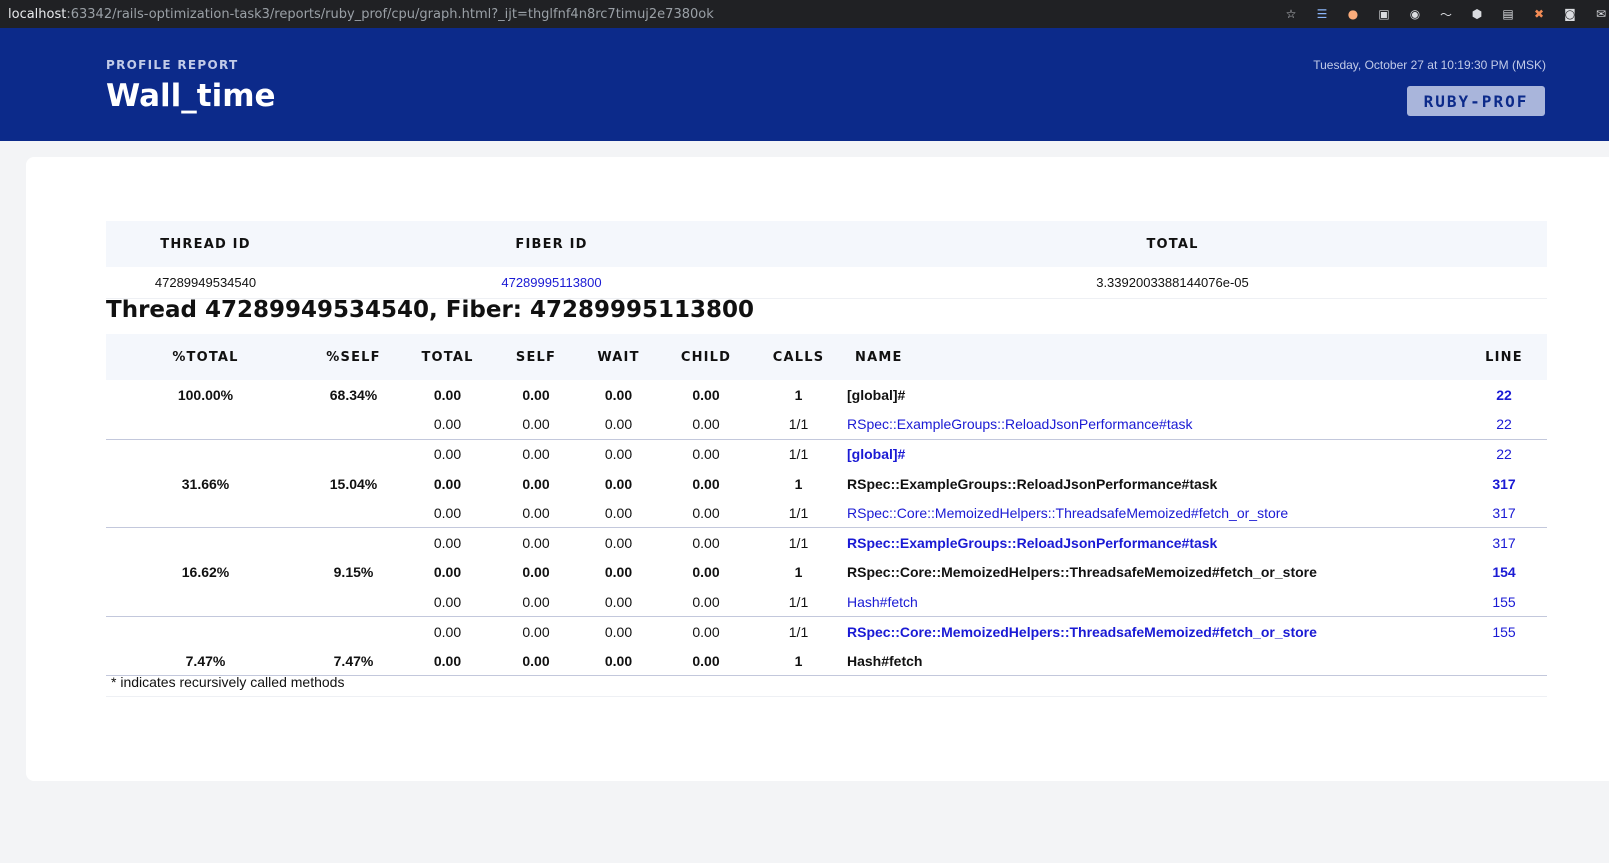  Describe the element at coordinates (1539, 14) in the screenshot. I see `close-circle-icon: ✖` at that location.